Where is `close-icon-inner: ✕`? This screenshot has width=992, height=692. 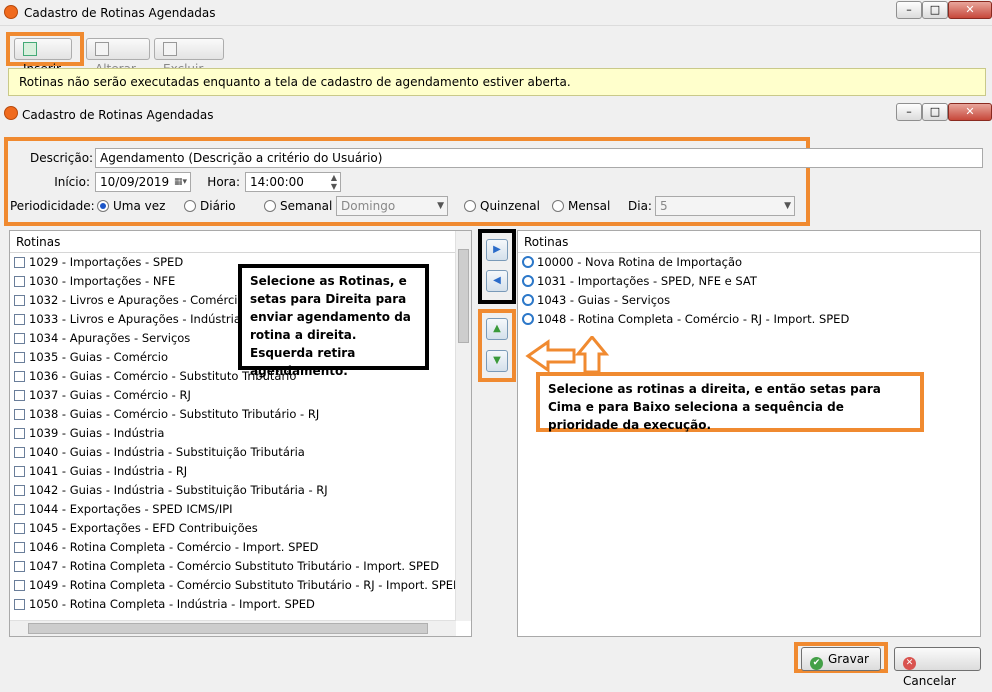
close-icon-inner: ✕ is located at coordinates (970, 112).